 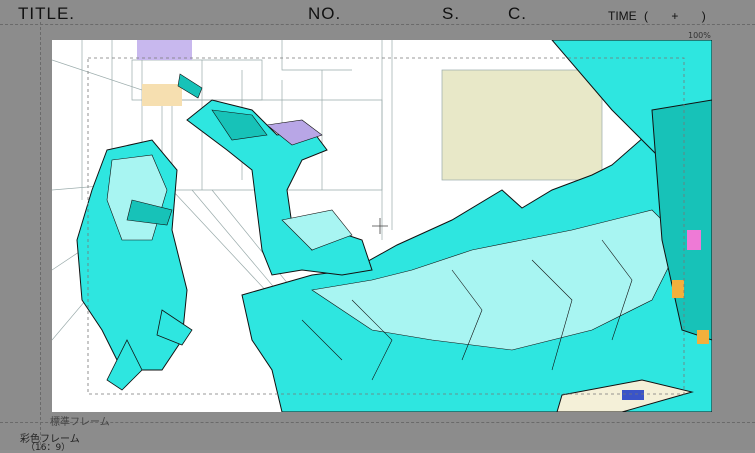 What do you see at coordinates (451, 13) in the screenshot?
I see `scene-label: S.` at bounding box center [451, 13].